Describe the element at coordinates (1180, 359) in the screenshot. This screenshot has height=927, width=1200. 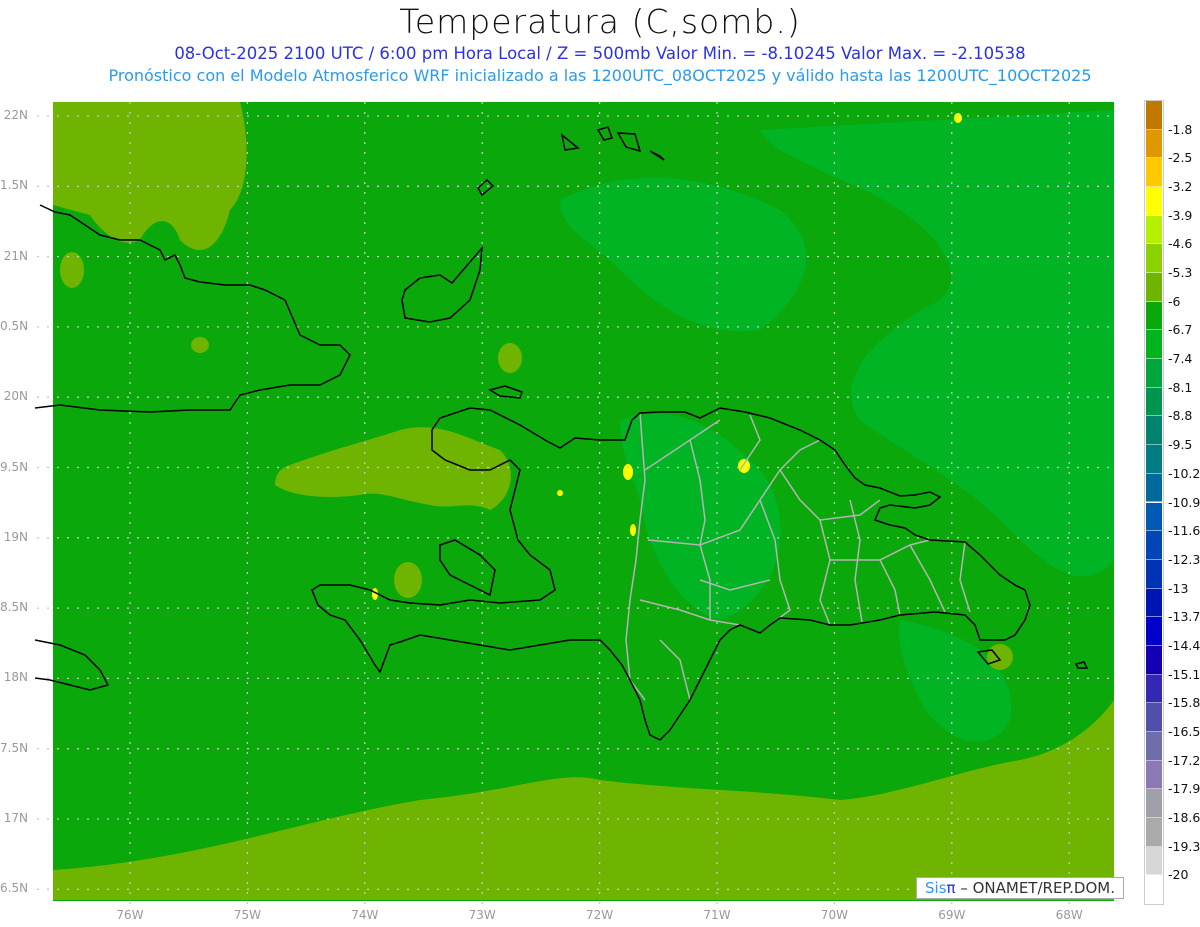
I see `colorbar-label: -7.4` at that location.